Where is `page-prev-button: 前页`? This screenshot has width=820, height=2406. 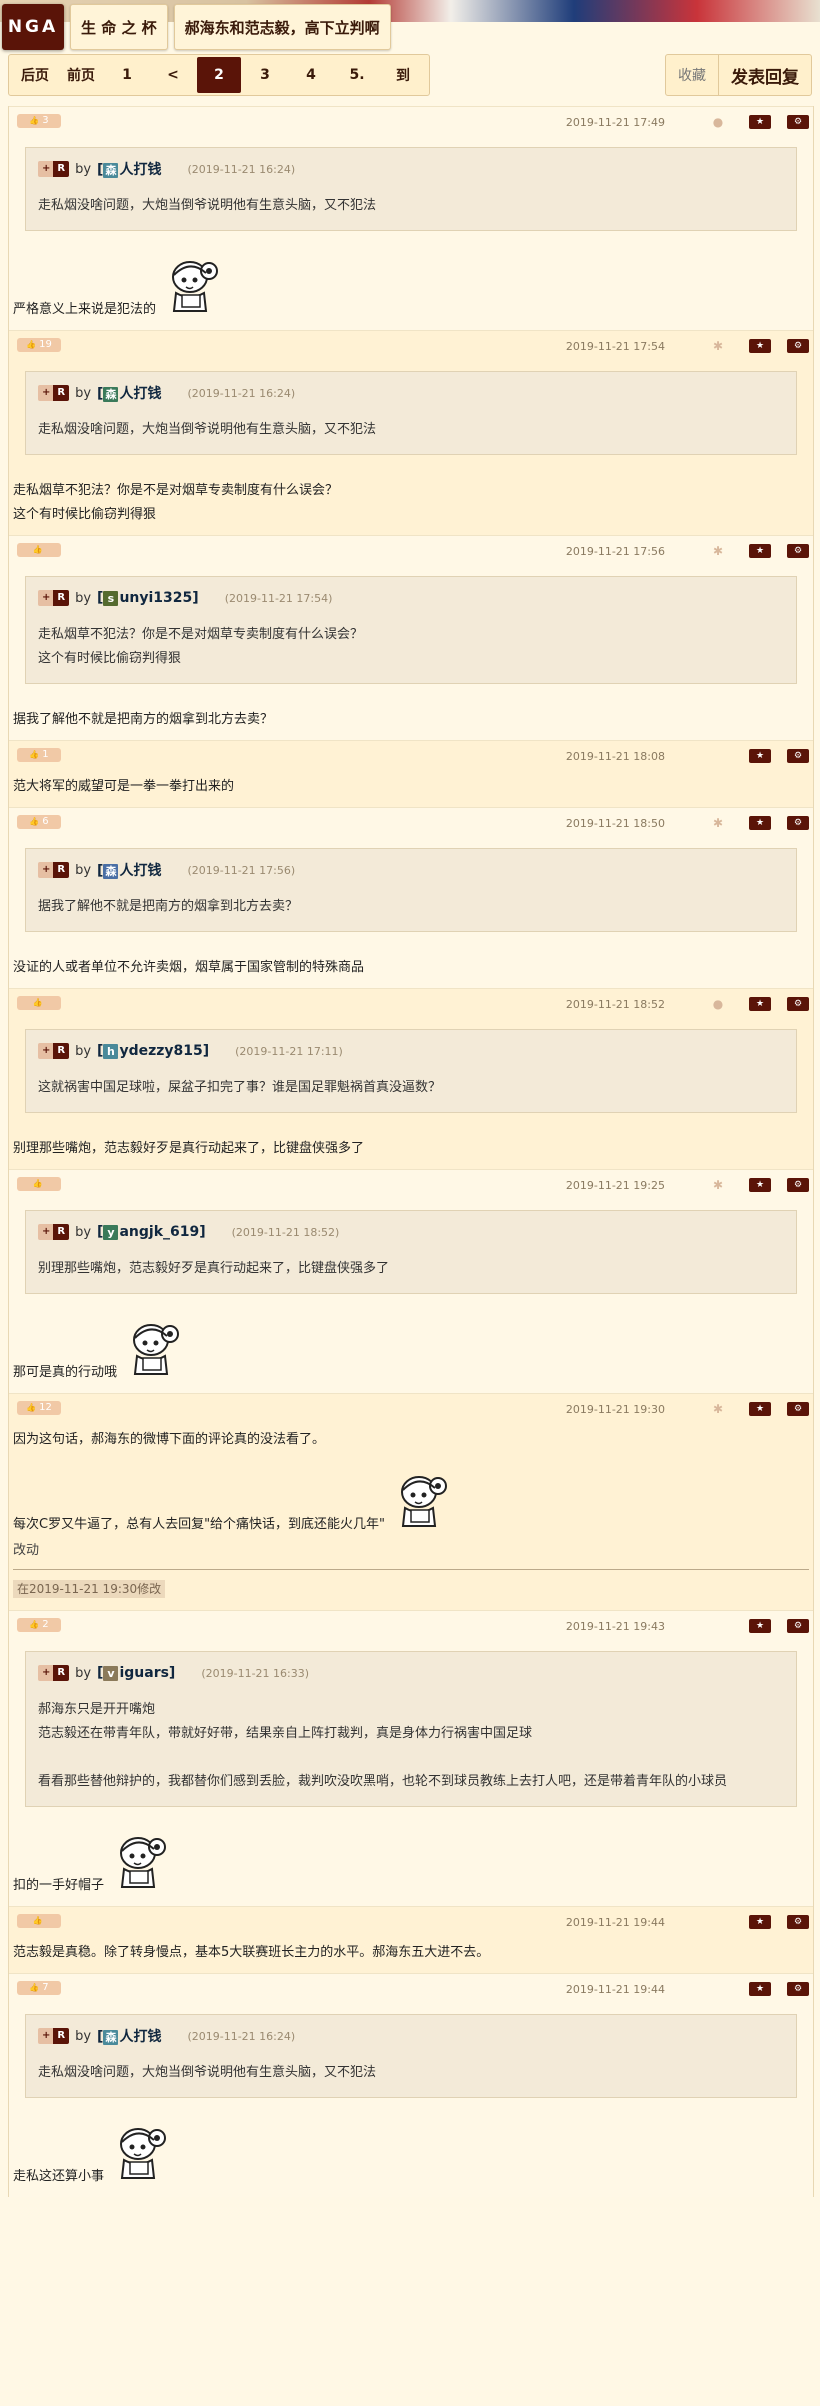 page-prev-button: 前页 is located at coordinates (81, 75).